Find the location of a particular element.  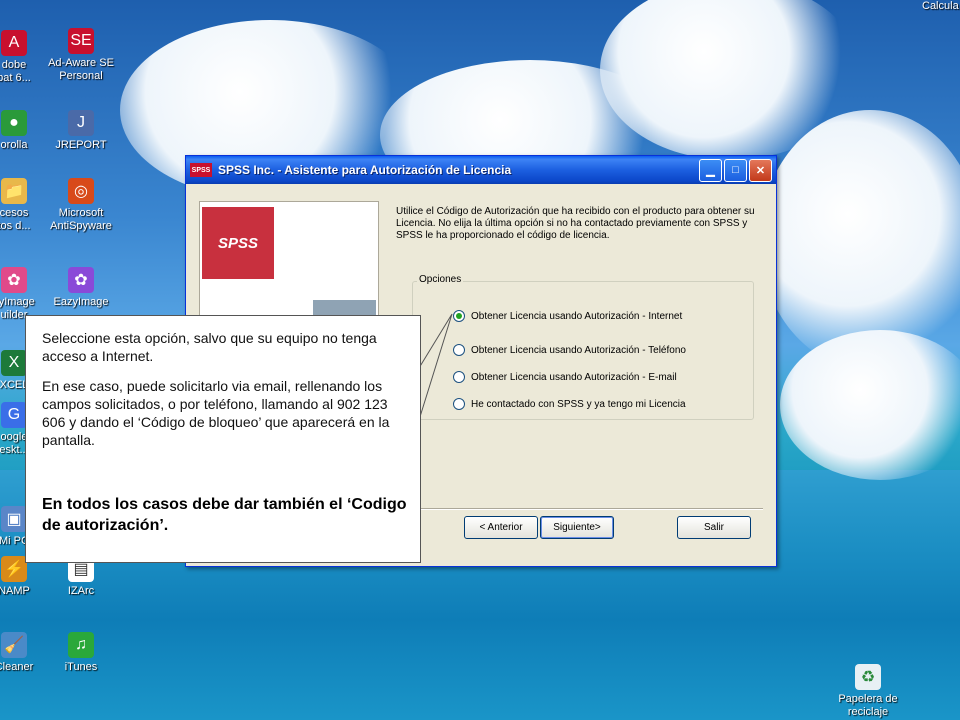

callout-pointer-line is located at coordinates (435, 367).